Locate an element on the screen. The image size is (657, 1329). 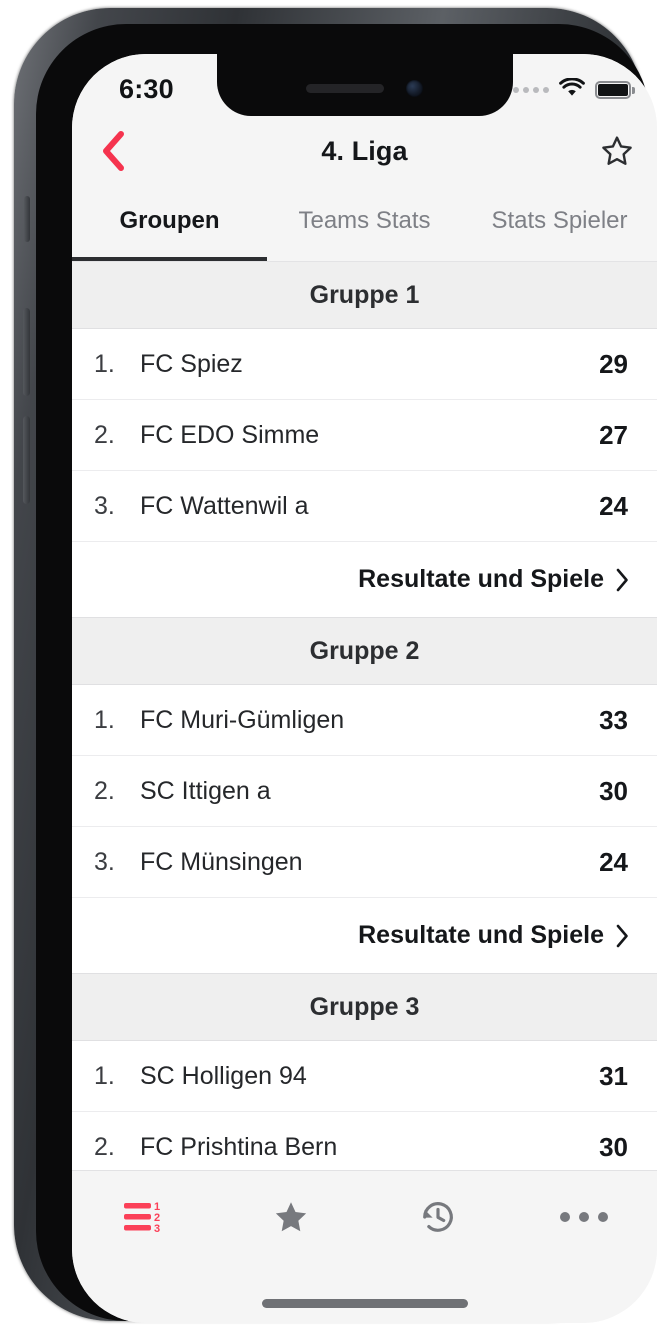
page-title: 4. Liga is located at coordinates (364, 150).